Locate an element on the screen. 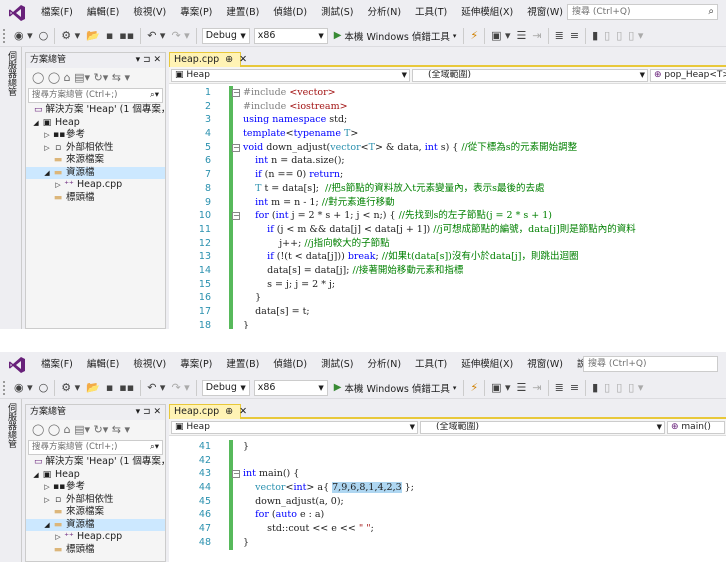 This screenshot has height=562, width=726. member-dropdown: ⊕ pop_Heap<T> is located at coordinates (688, 75).